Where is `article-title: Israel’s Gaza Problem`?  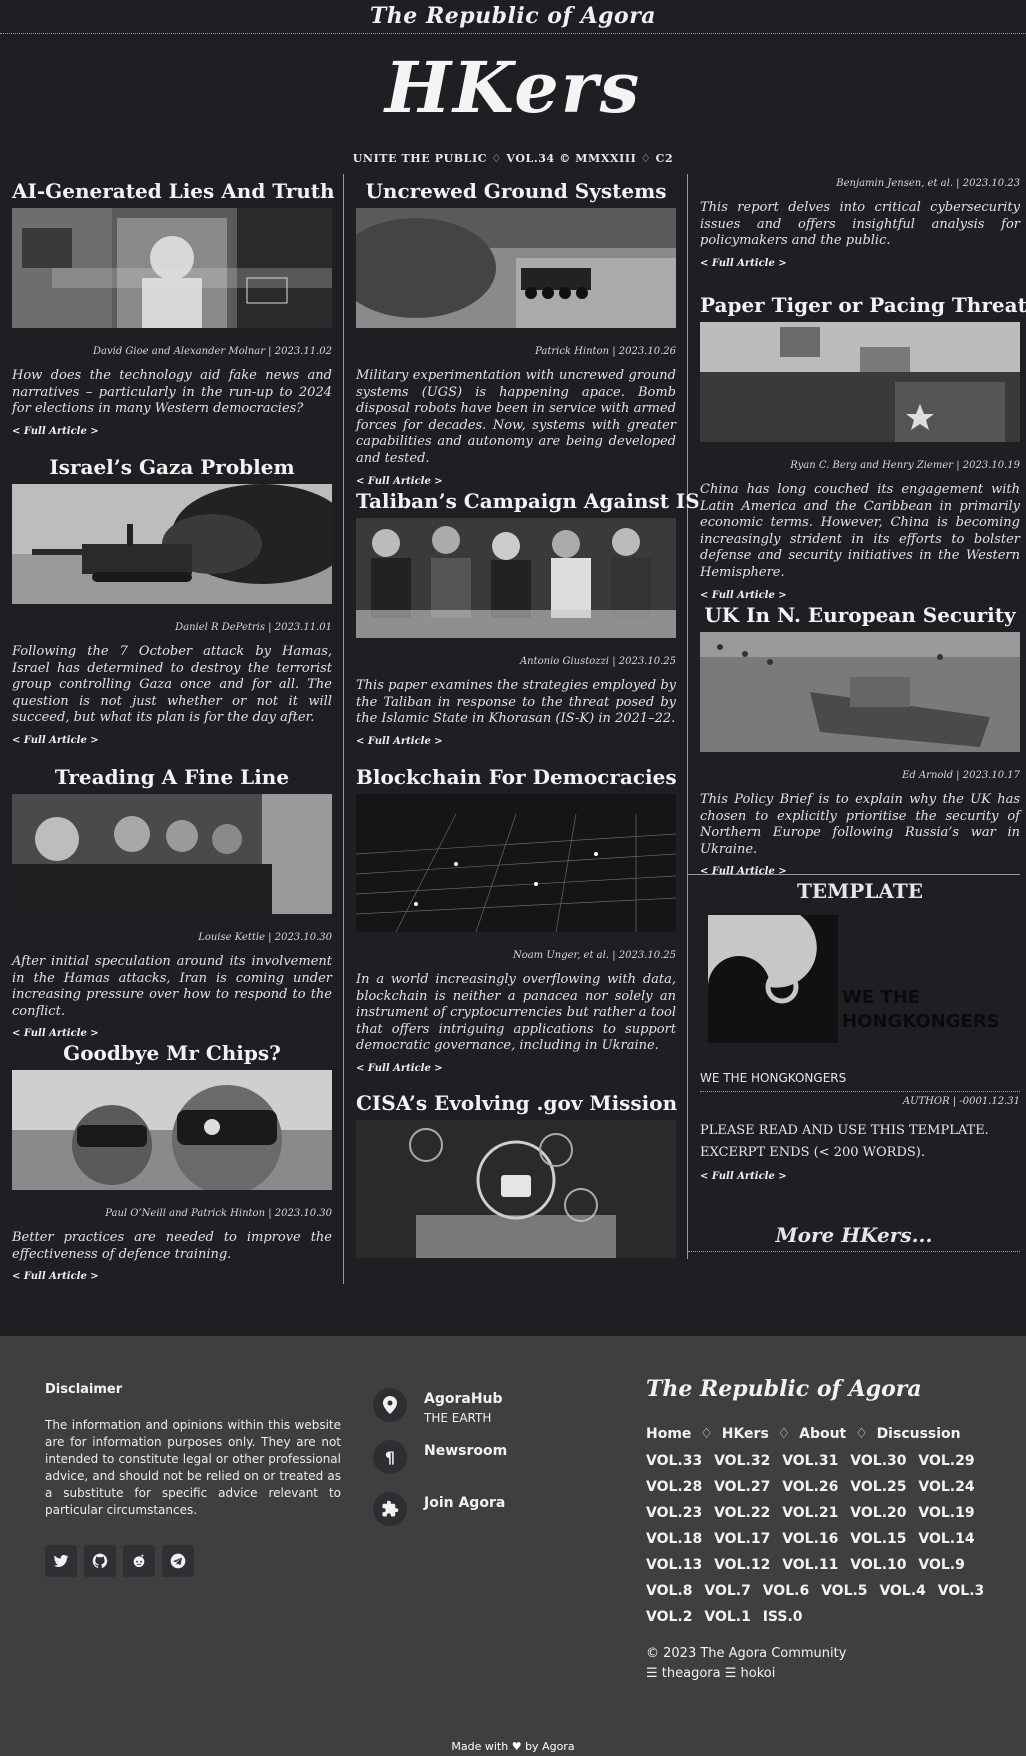
article-title: Israel’s Gaza Problem is located at coordinates (172, 467).